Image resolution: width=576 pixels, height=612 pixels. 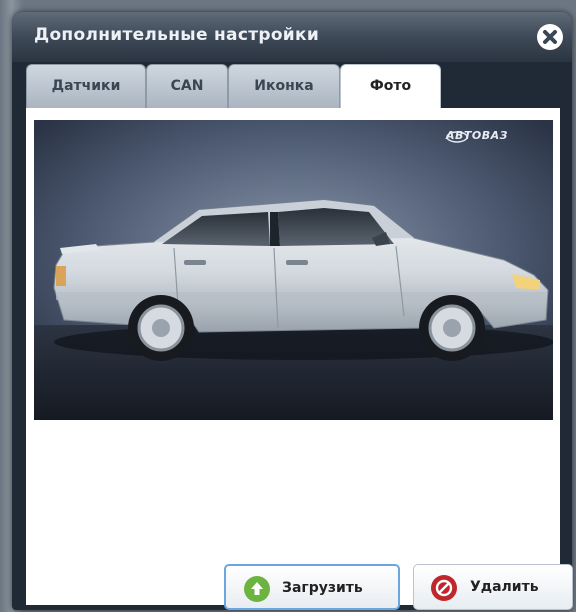 I want to click on tab-label: Датчики, so click(x=86, y=86).